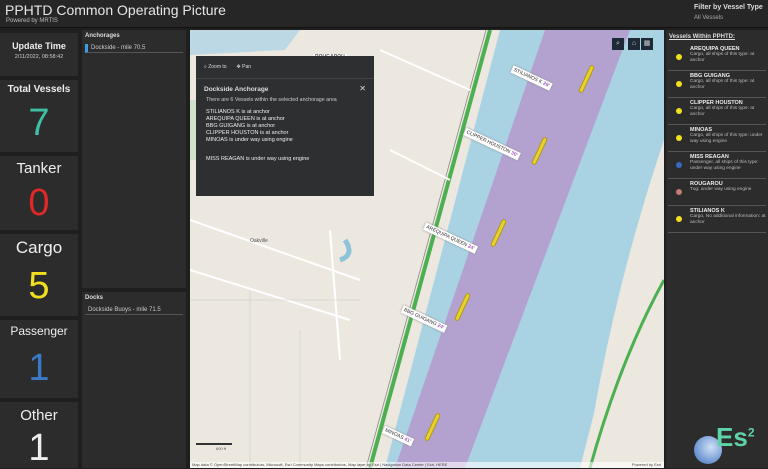 This screenshot has height=469, width=768. I want to click on anchorages-panel: Anchorages Dockside - mile 70.5, so click(134, 159).